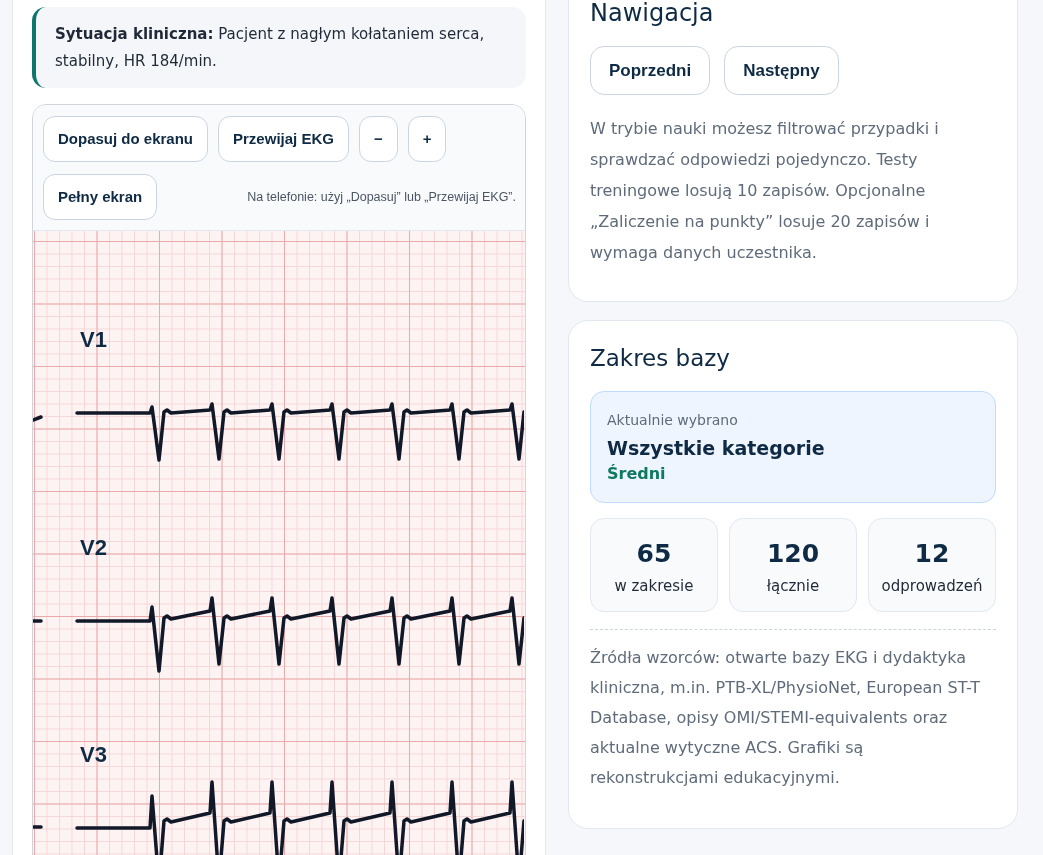 Image resolution: width=1043 pixels, height=855 pixels. I want to click on ecg-toolbar-button: Przewijaj EKG, so click(283, 139).